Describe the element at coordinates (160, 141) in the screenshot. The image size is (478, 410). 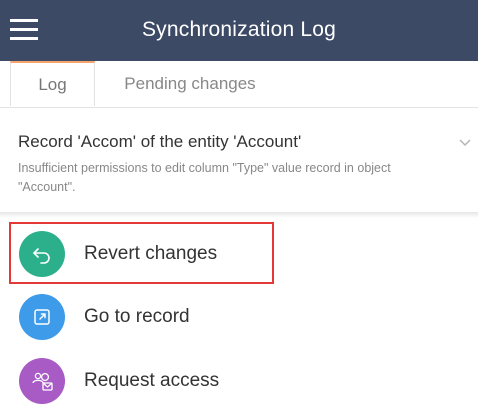
I see `record-title: Record 'Accom' of the entity 'Account'` at that location.